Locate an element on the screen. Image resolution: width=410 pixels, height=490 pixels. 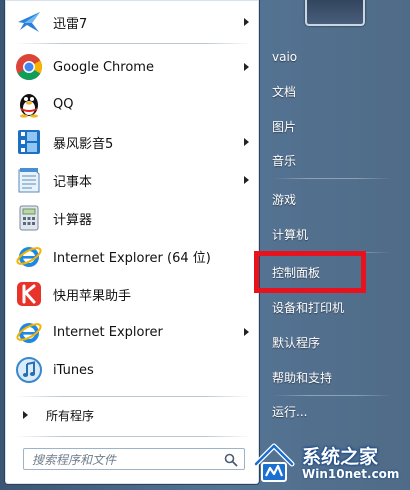
site-watermark: 系统之家 Win10net.com is located at coordinates (330, 463).